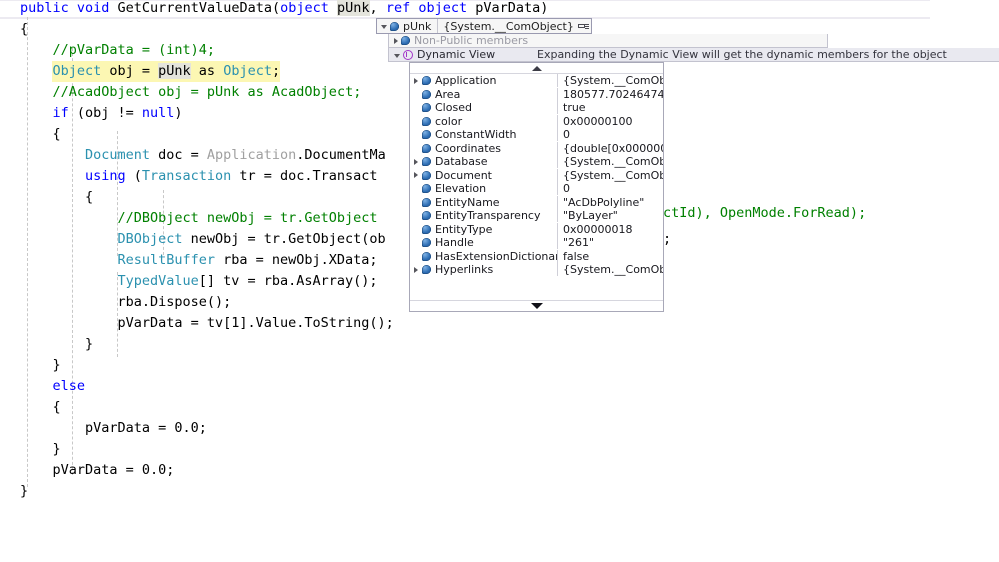  I want to click on member-name: EntityTransparency, so click(488, 216).